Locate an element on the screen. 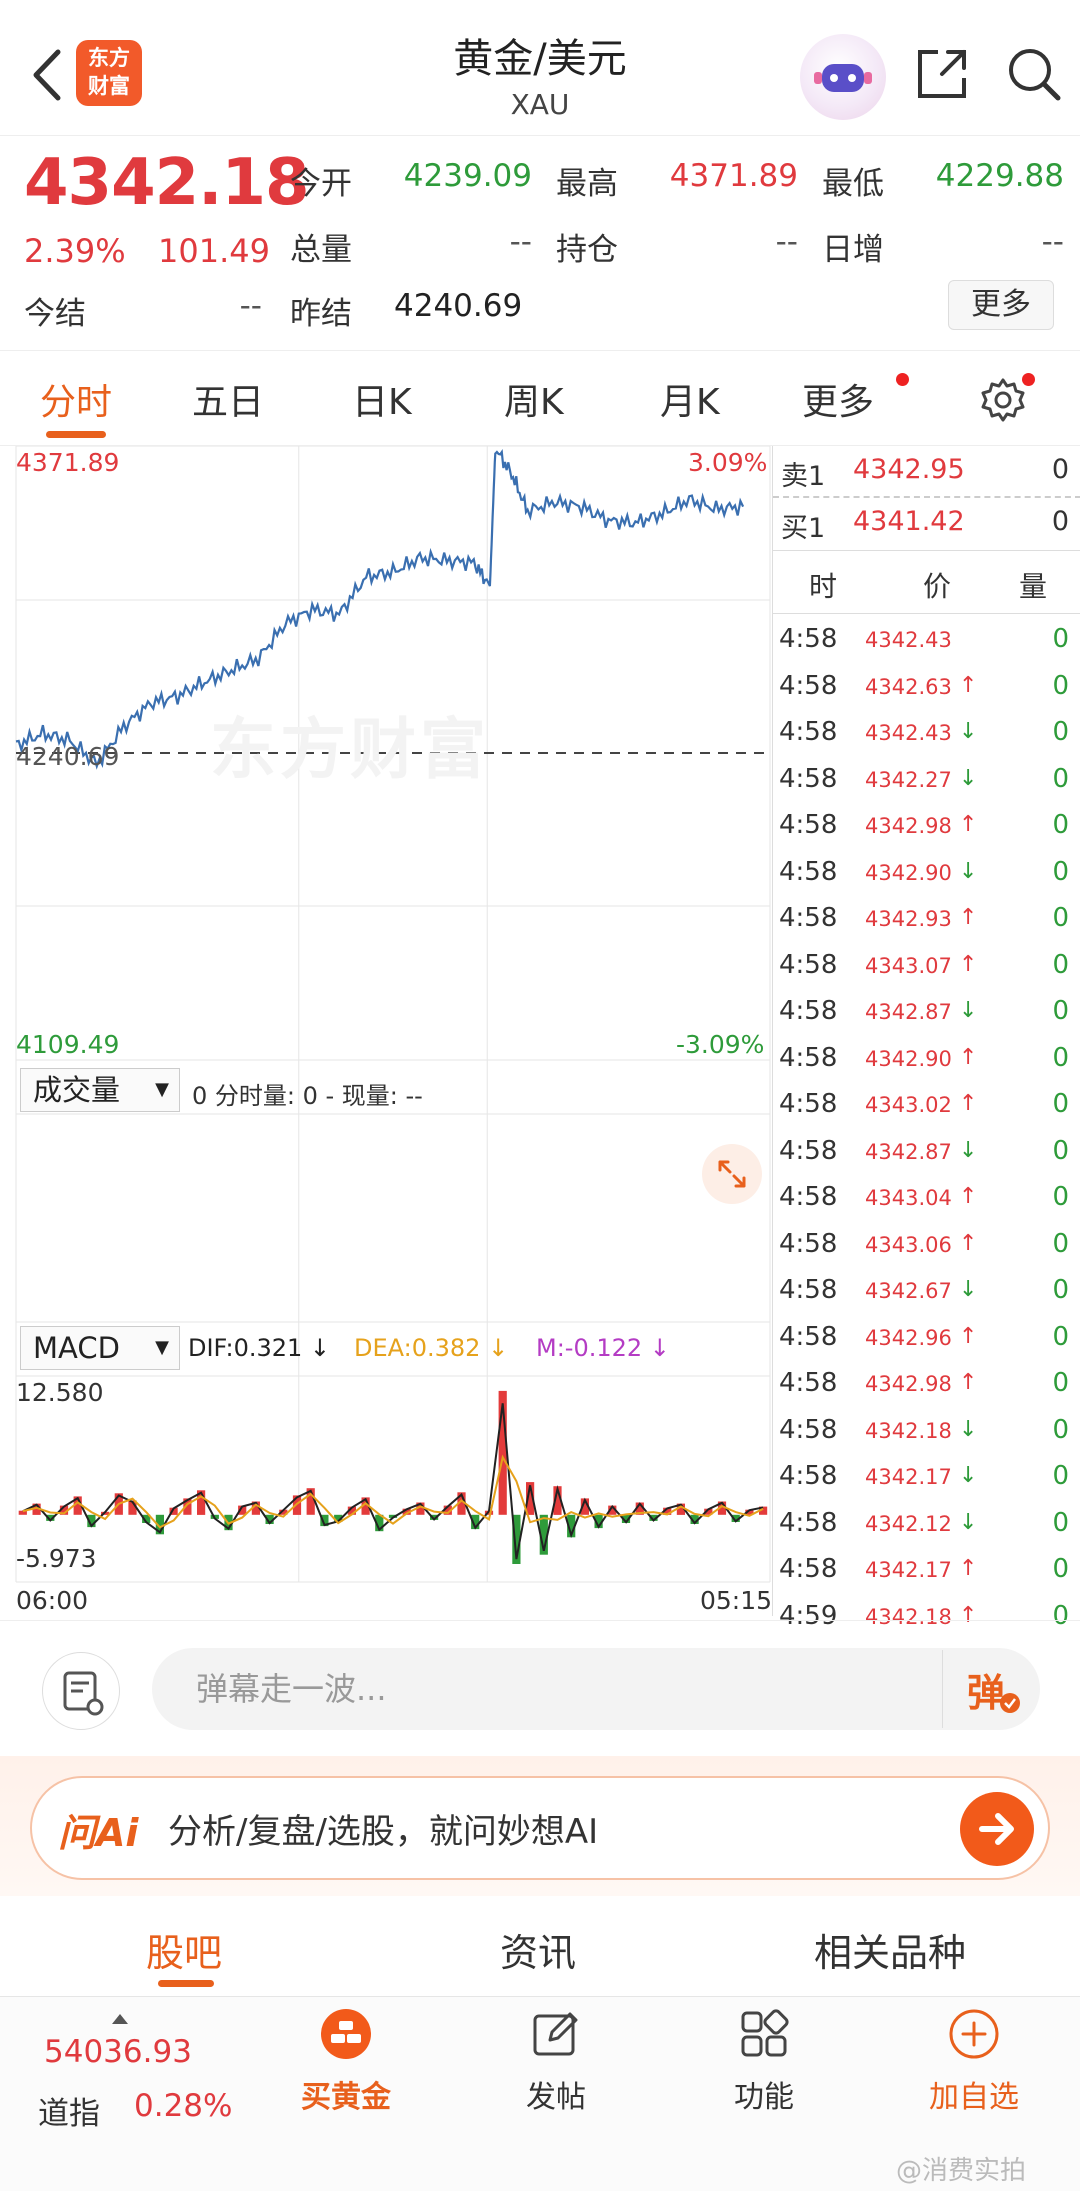 The height and width of the screenshot is (2191, 1080). tick-price: 4342.43 is located at coordinates (908, 640).